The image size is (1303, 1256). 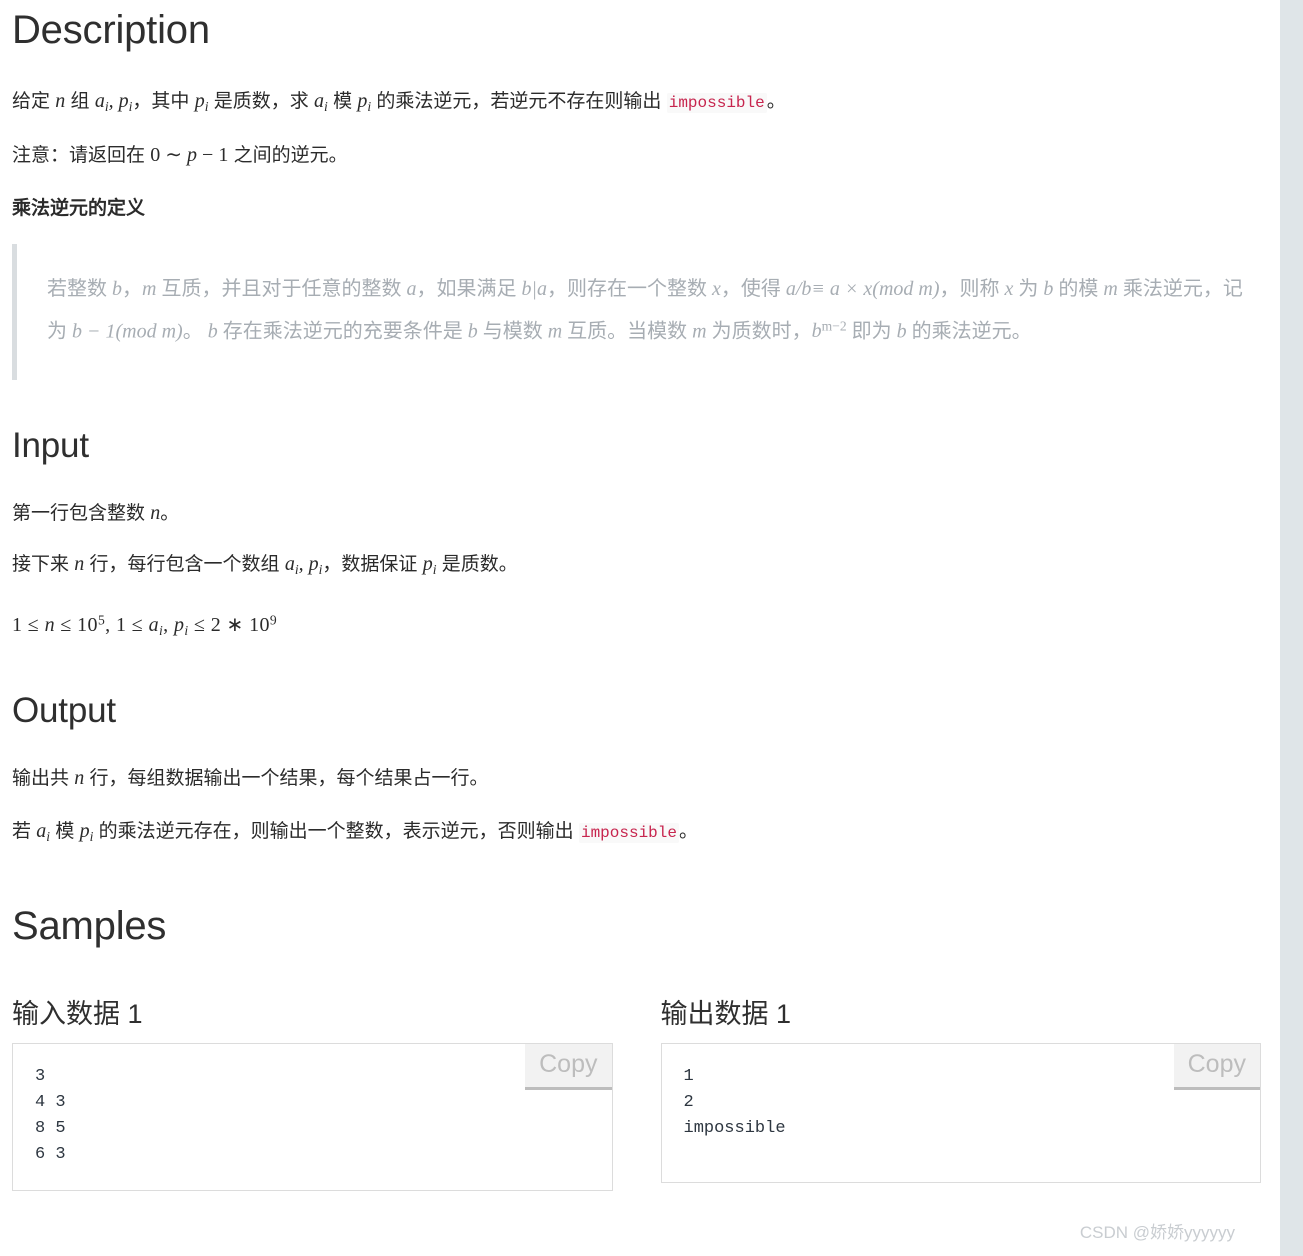 I want to click on sample-input-box: Copy 3 4 3 8 5 6 3, so click(x=312, y=1117).